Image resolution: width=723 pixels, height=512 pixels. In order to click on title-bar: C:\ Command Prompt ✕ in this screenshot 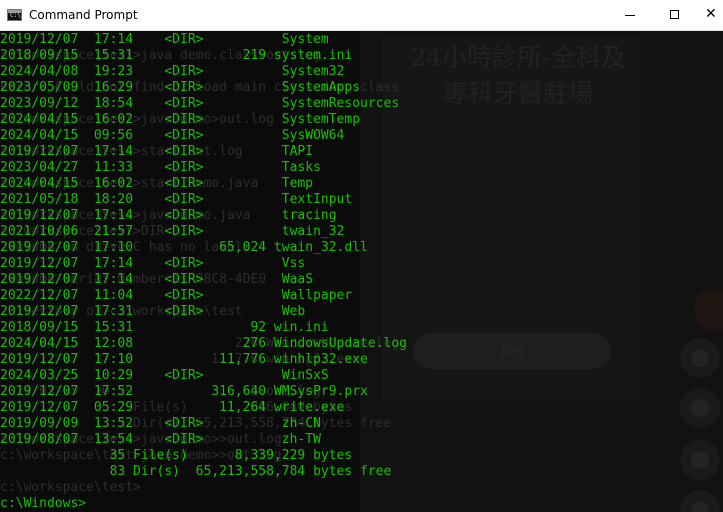, I will do `click(361, 15)`.